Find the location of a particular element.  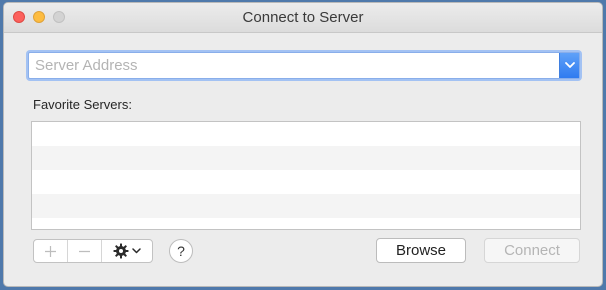

gear-icon is located at coordinates (121, 251).